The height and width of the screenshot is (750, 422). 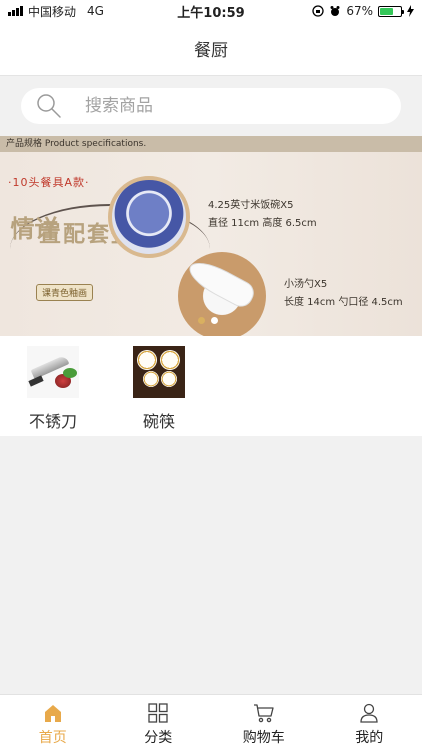 What do you see at coordinates (262, 223) in the screenshot?
I see `spec-bowl-dims: 直径 11cm 高度 6.5cm` at bounding box center [262, 223].